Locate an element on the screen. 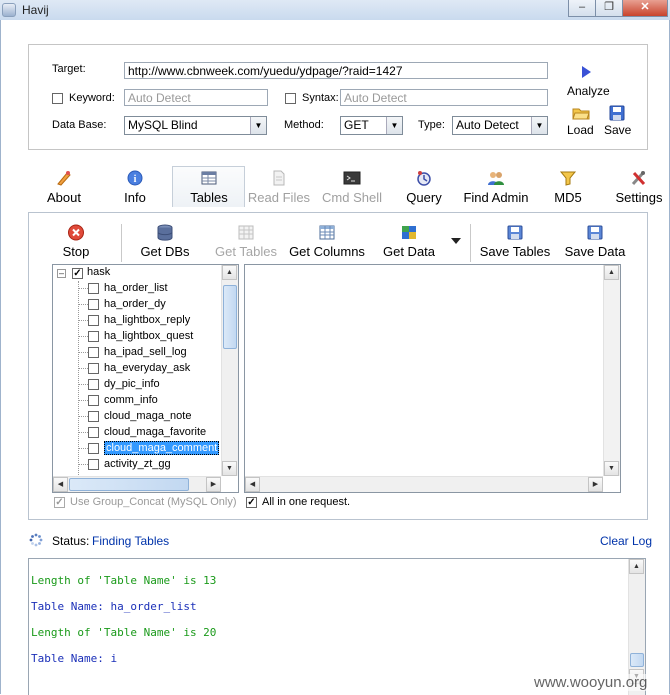  minimize-button: – is located at coordinates (582, 8).